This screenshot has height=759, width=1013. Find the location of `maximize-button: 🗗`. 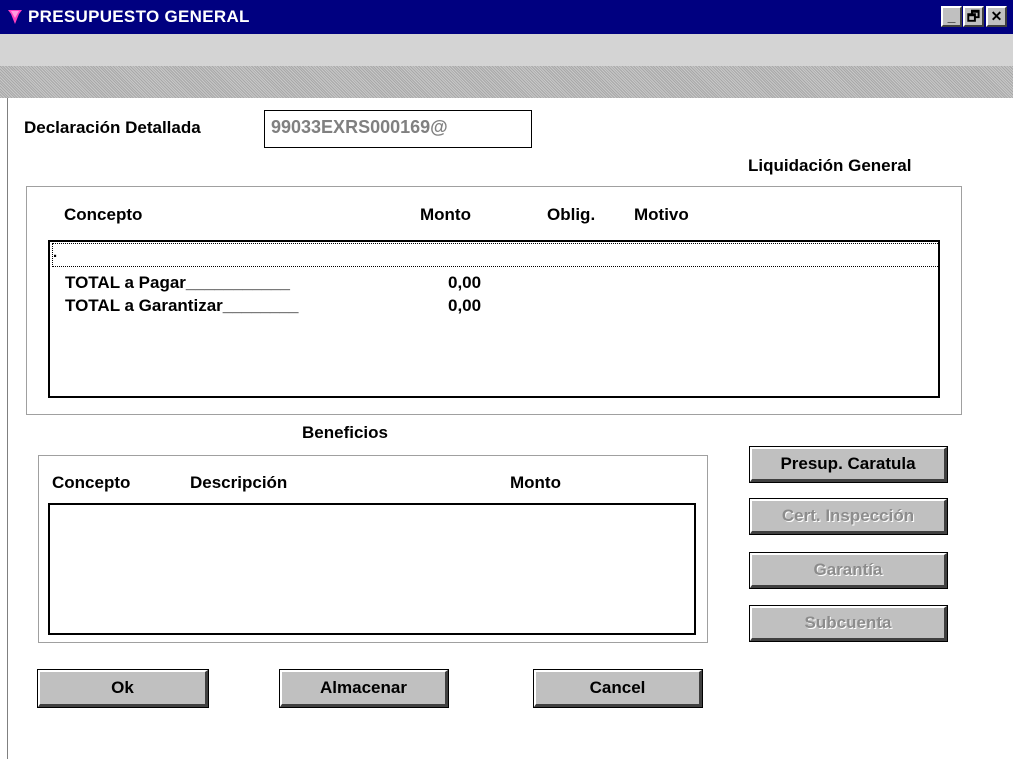

maximize-button: 🗗 is located at coordinates (973, 16).